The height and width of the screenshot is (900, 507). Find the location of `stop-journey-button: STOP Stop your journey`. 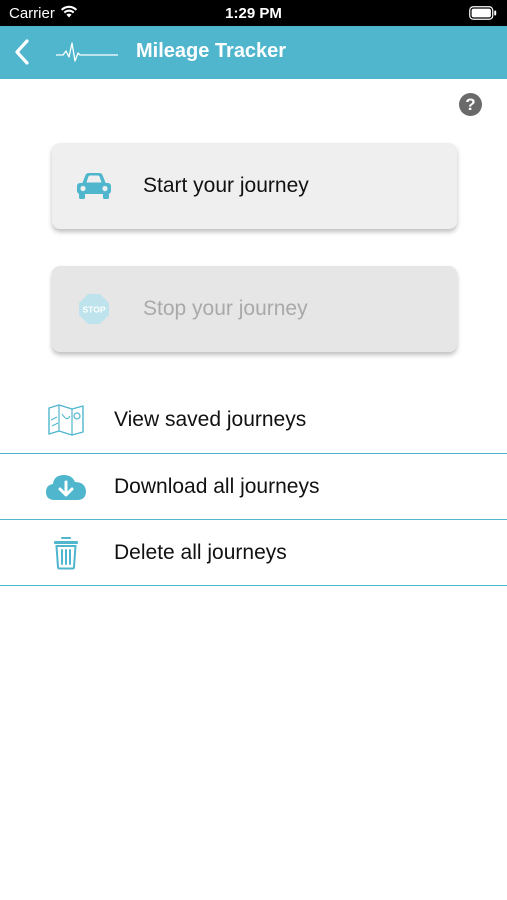

stop-journey-button: STOP Stop your journey is located at coordinates (254, 309).